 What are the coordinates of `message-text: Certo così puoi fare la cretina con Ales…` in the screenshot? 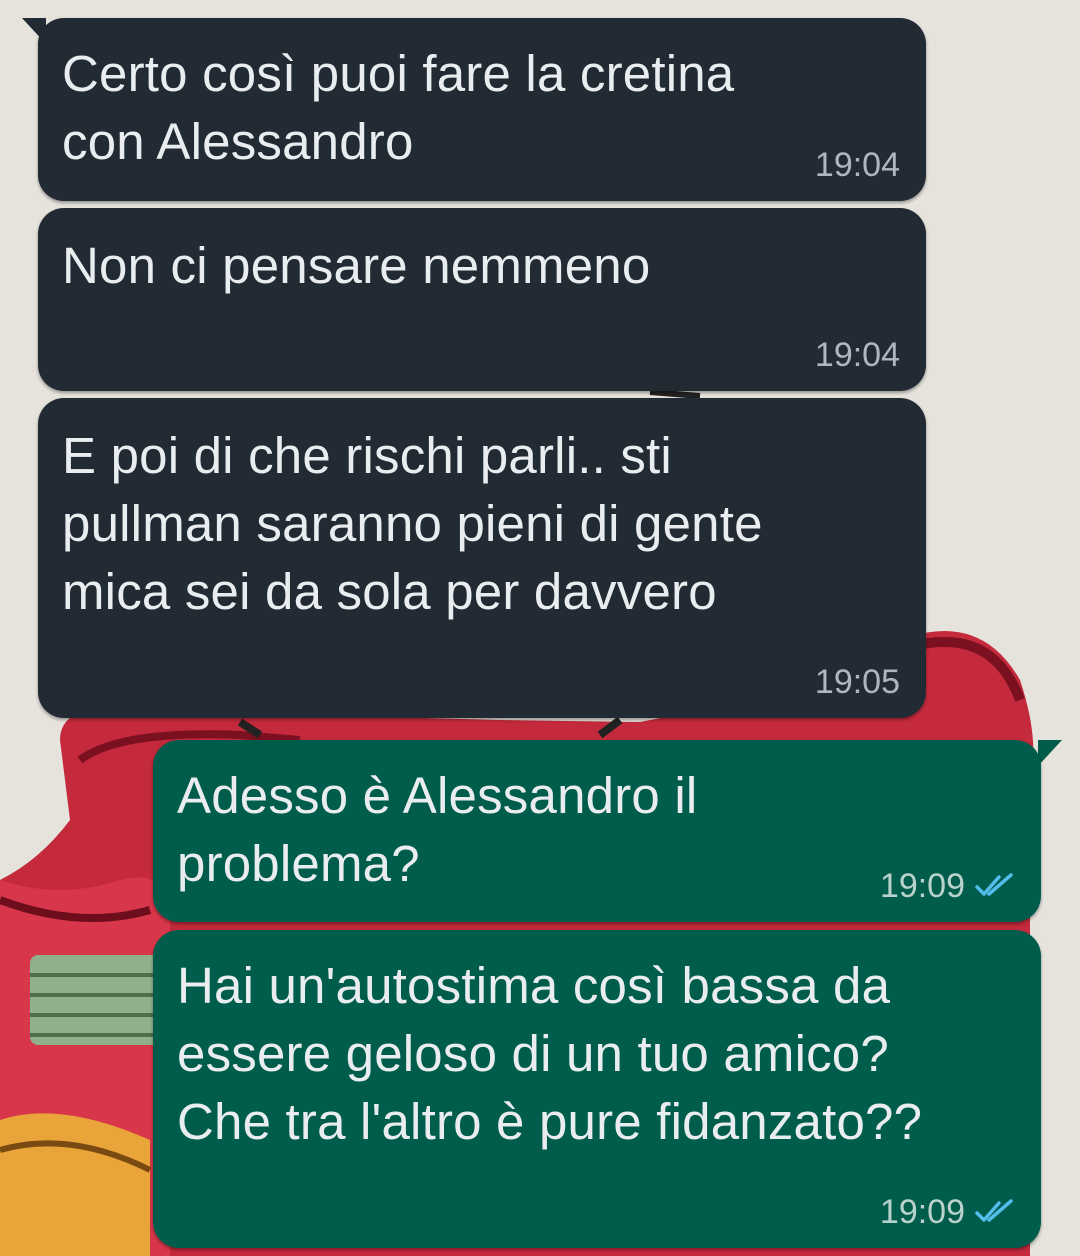 It's located at (398, 107).